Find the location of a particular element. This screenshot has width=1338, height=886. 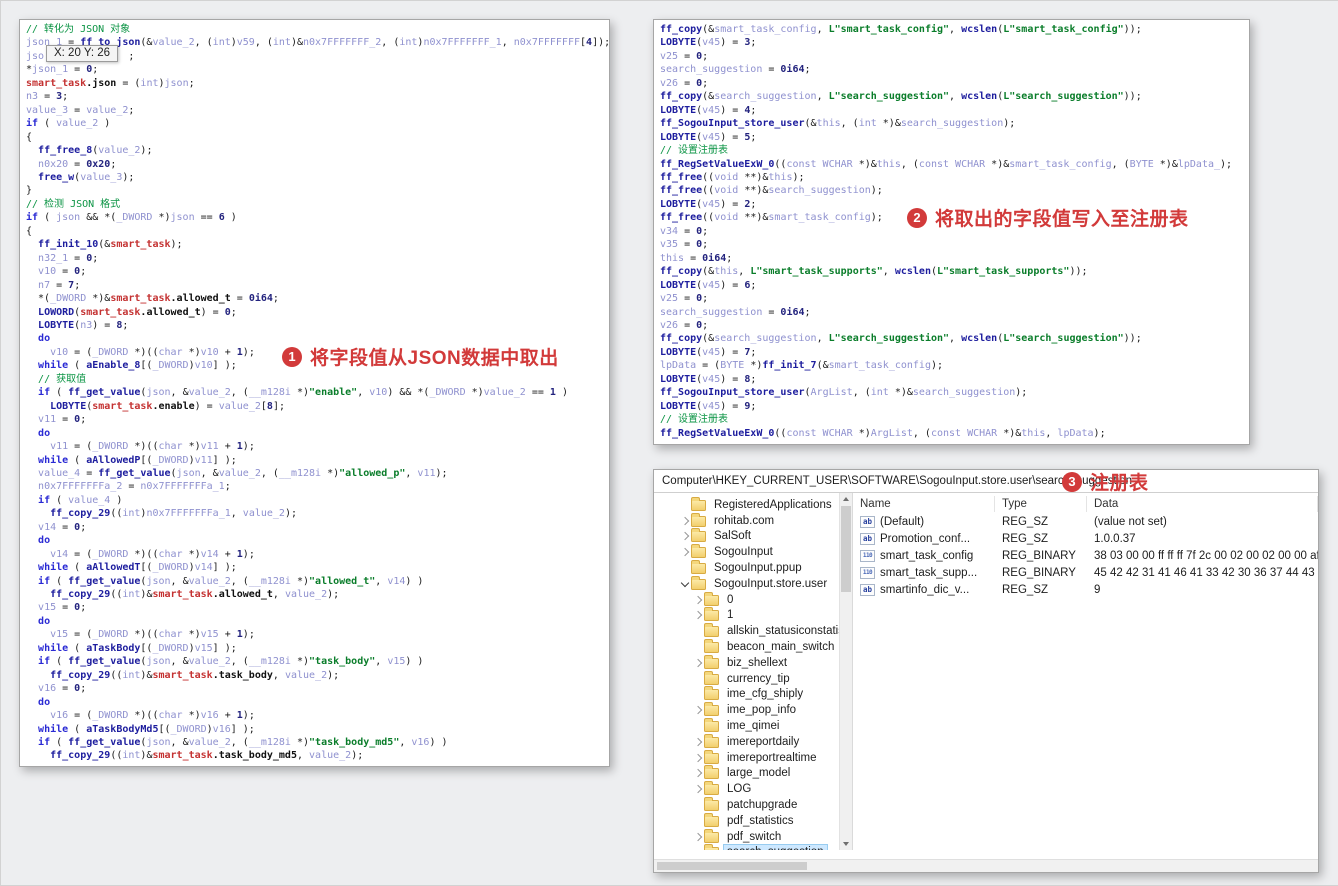

tree-item-label: biz_shellext is located at coordinates (757, 662).